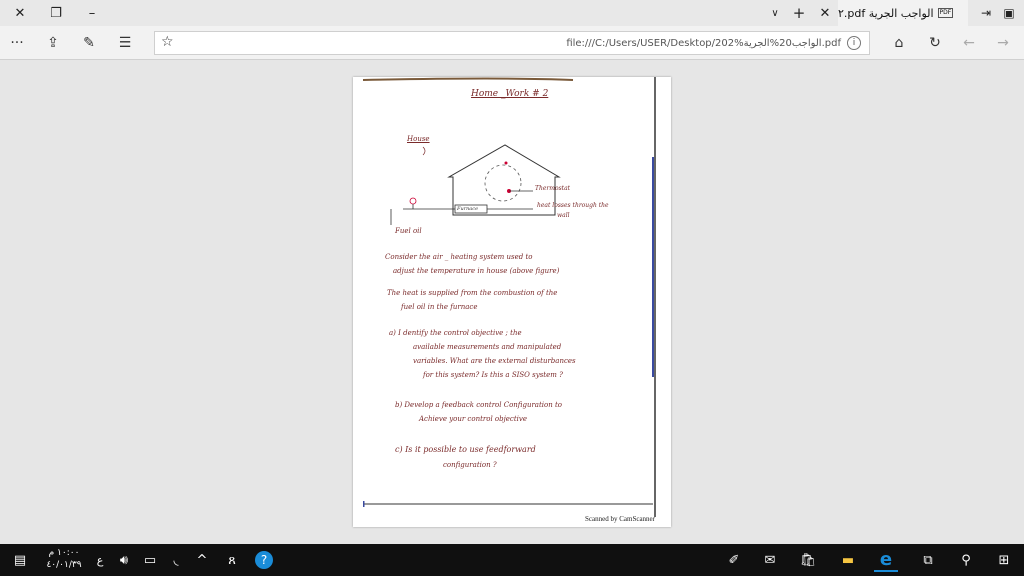 Image resolution: width=1024 pixels, height=576 pixels. What do you see at coordinates (487, 347) in the screenshot?
I see `question-a-line2: available measurements and manipulated` at bounding box center [487, 347].